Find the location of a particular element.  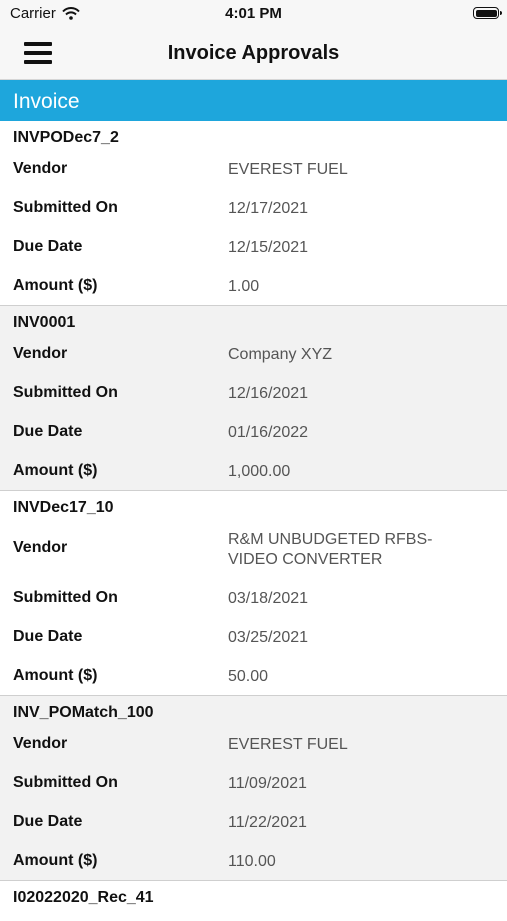

amount-value: 50.00 is located at coordinates (248, 676).